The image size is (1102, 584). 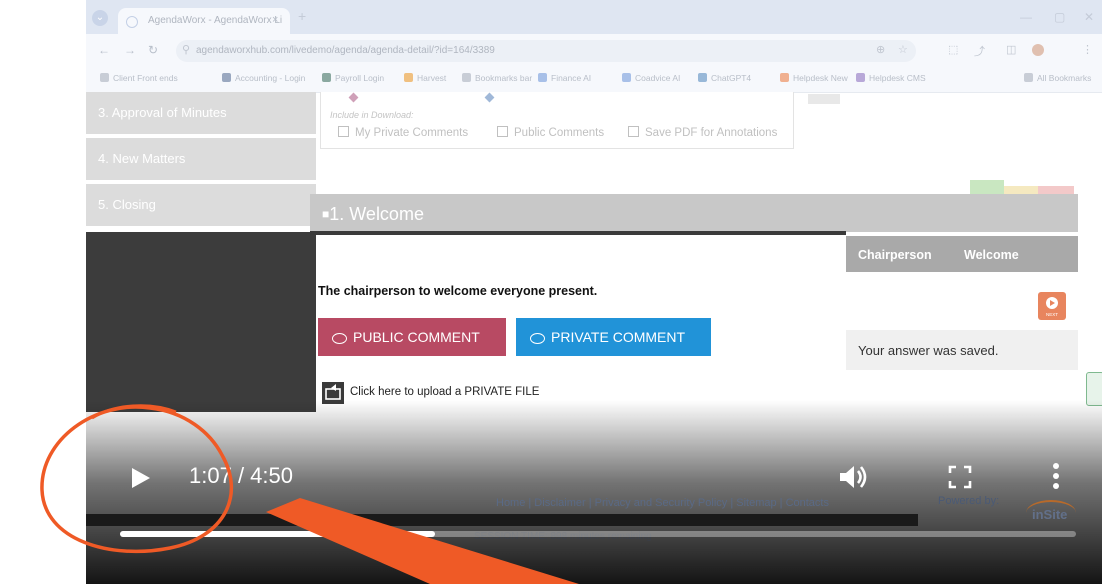 What do you see at coordinates (153, 50) in the screenshot?
I see `reload-icon: ↻` at bounding box center [153, 50].